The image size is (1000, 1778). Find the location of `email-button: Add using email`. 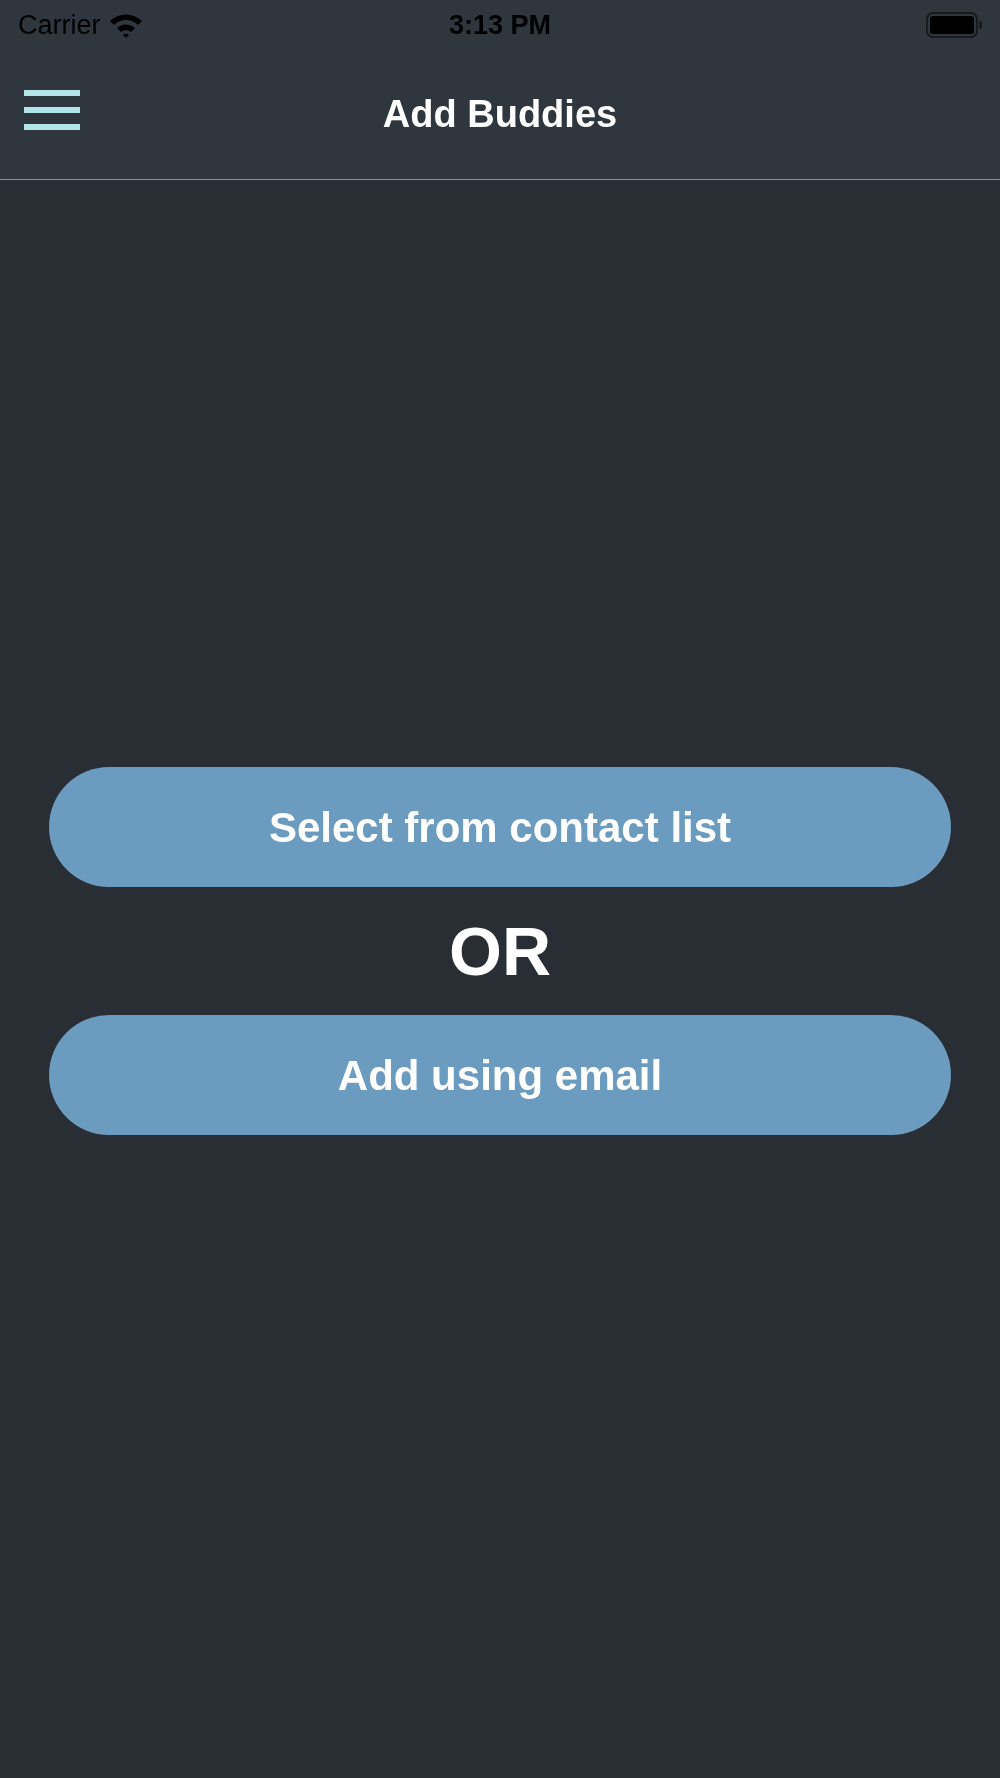

email-button: Add using email is located at coordinates (500, 1075).